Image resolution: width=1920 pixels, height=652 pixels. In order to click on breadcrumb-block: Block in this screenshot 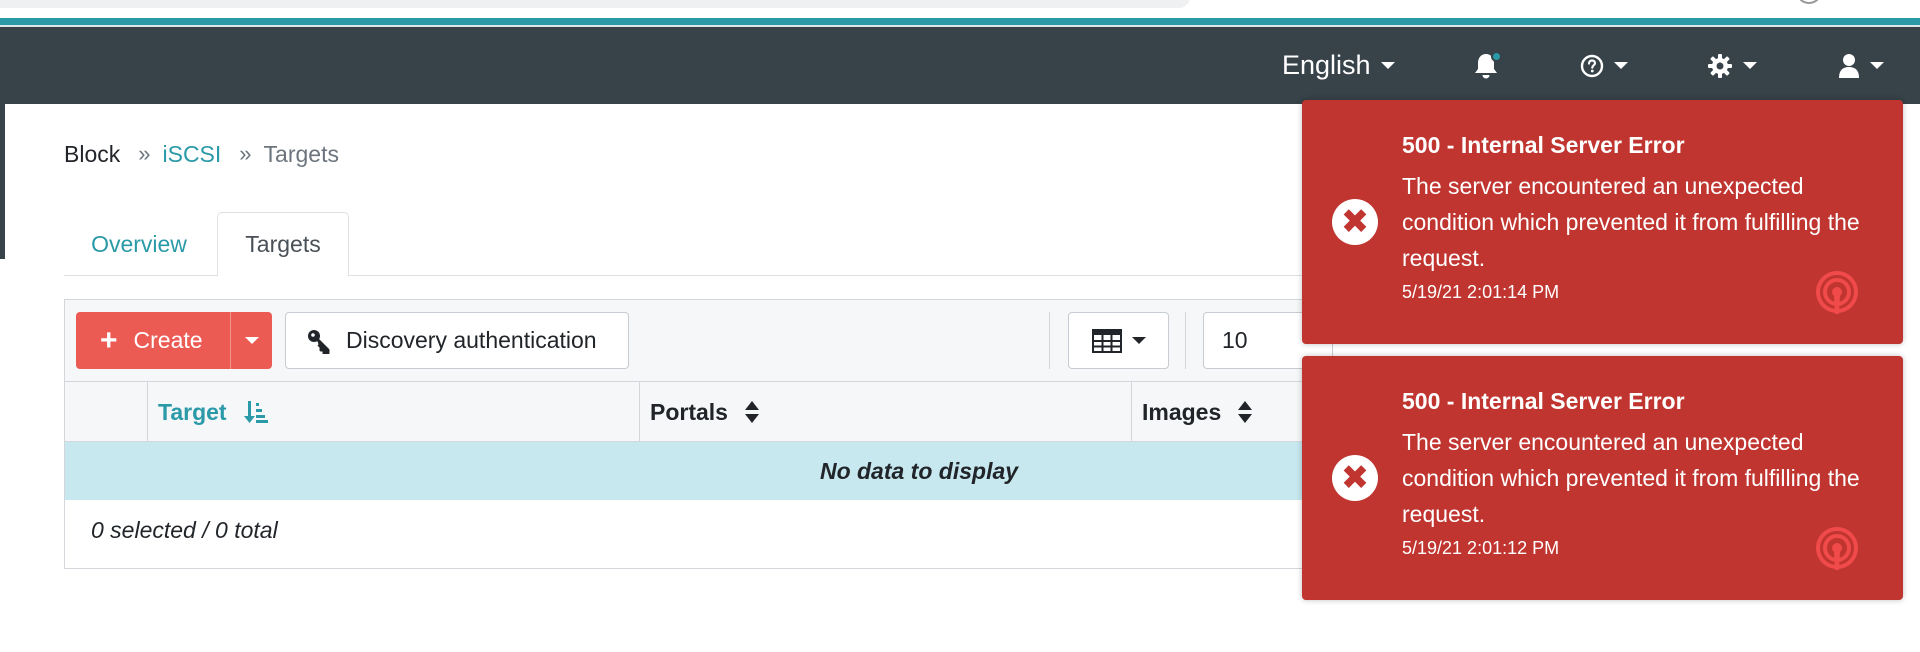, I will do `click(92, 153)`.